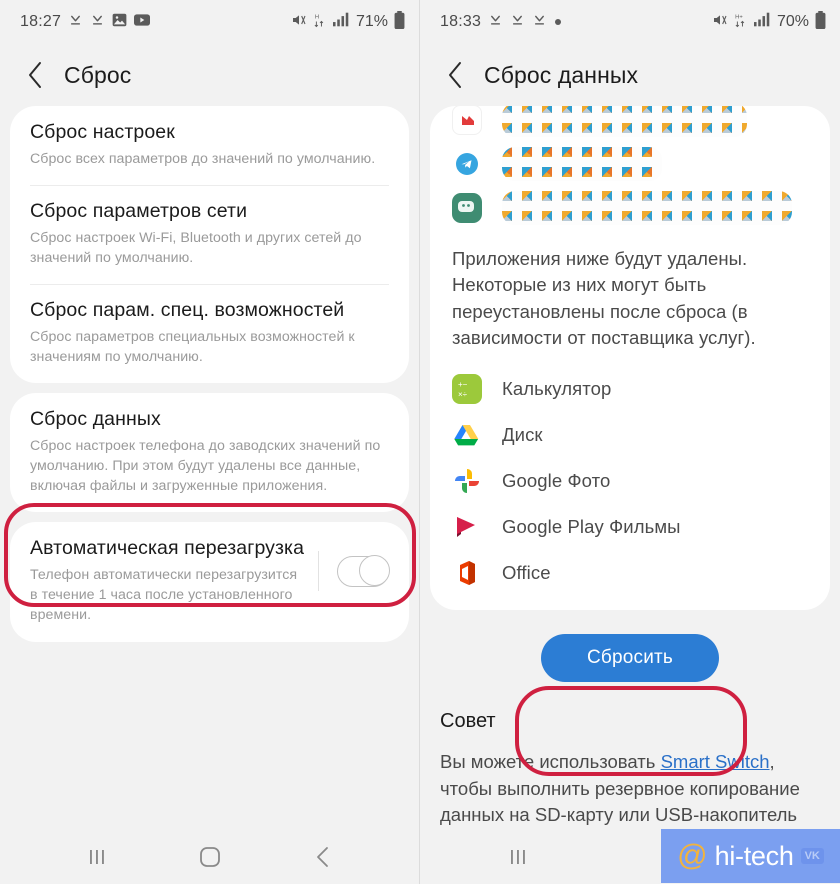 The height and width of the screenshot is (884, 840). I want to click on right-action-bar: Сброс данных, so click(630, 75).